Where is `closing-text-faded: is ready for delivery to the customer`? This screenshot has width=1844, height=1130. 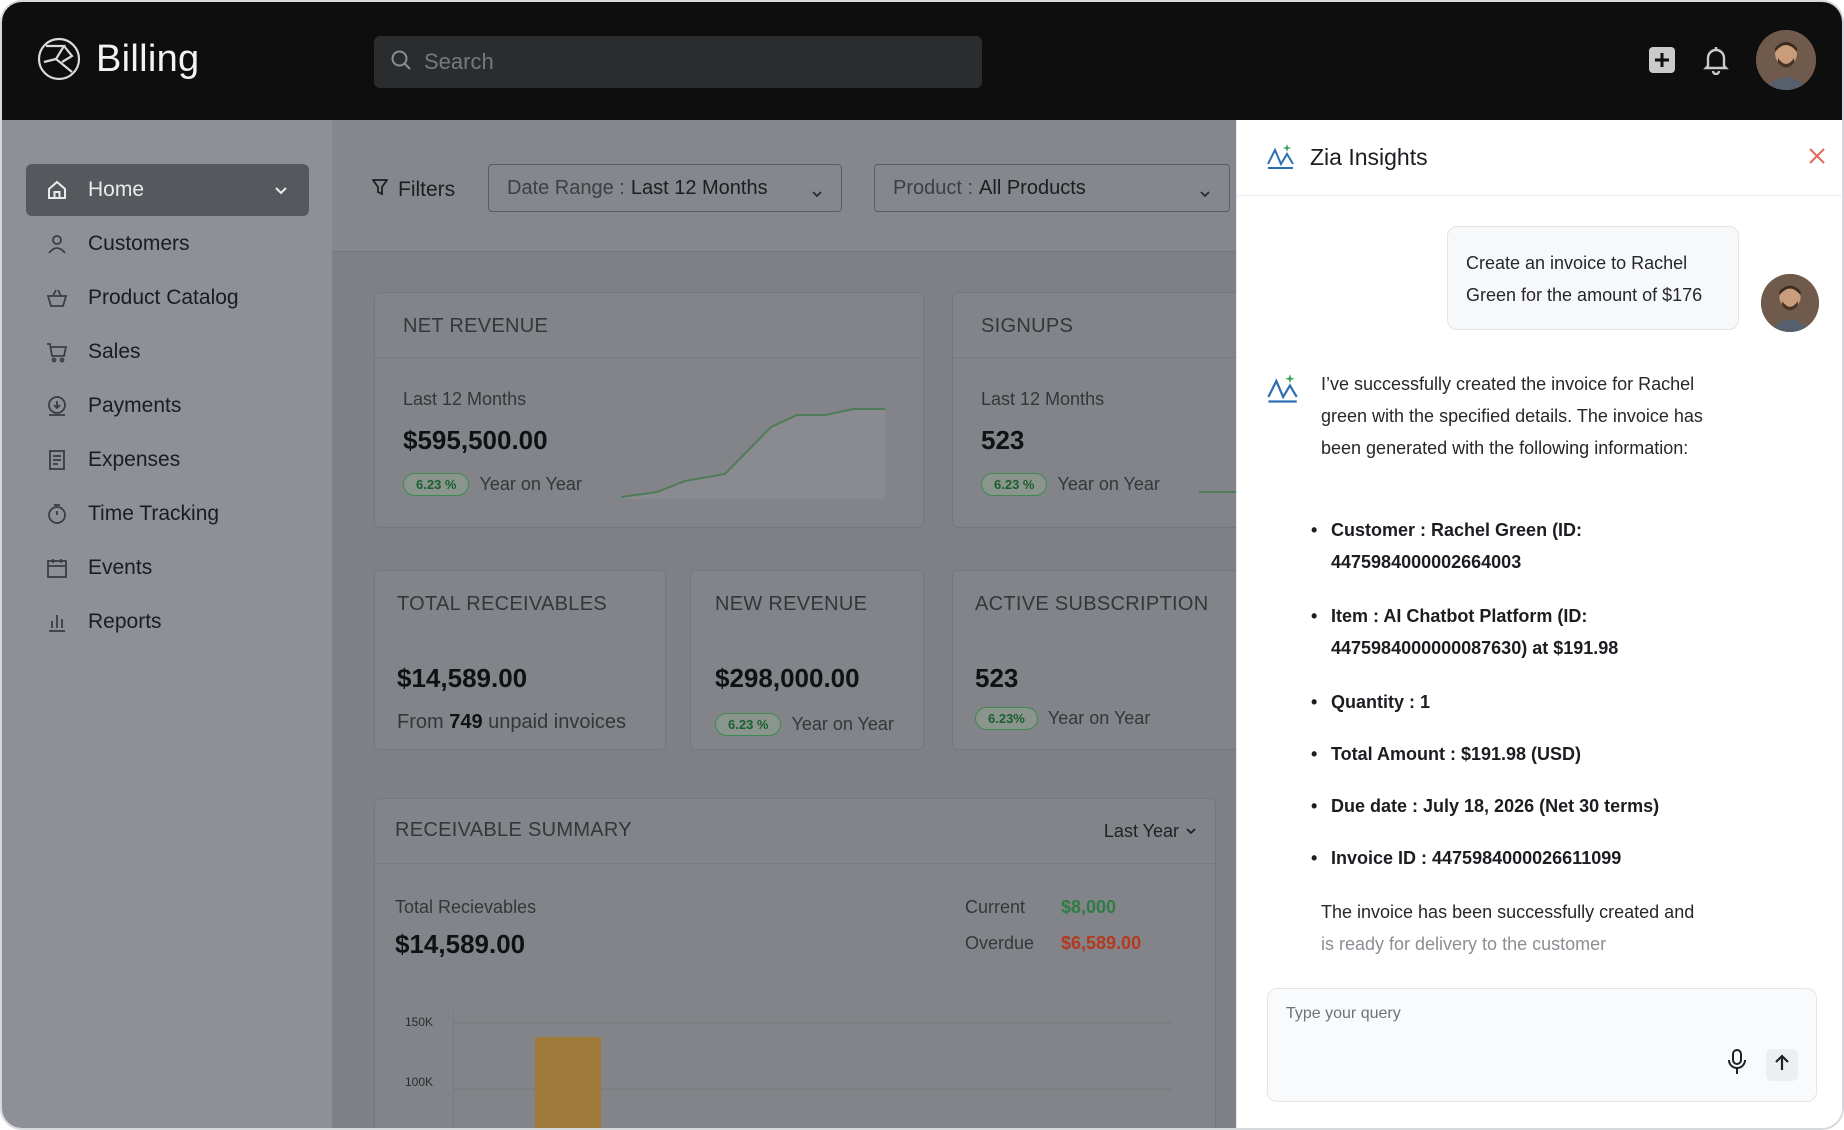
closing-text-faded: is ready for delivery to the customer is located at coordinates (1464, 944).